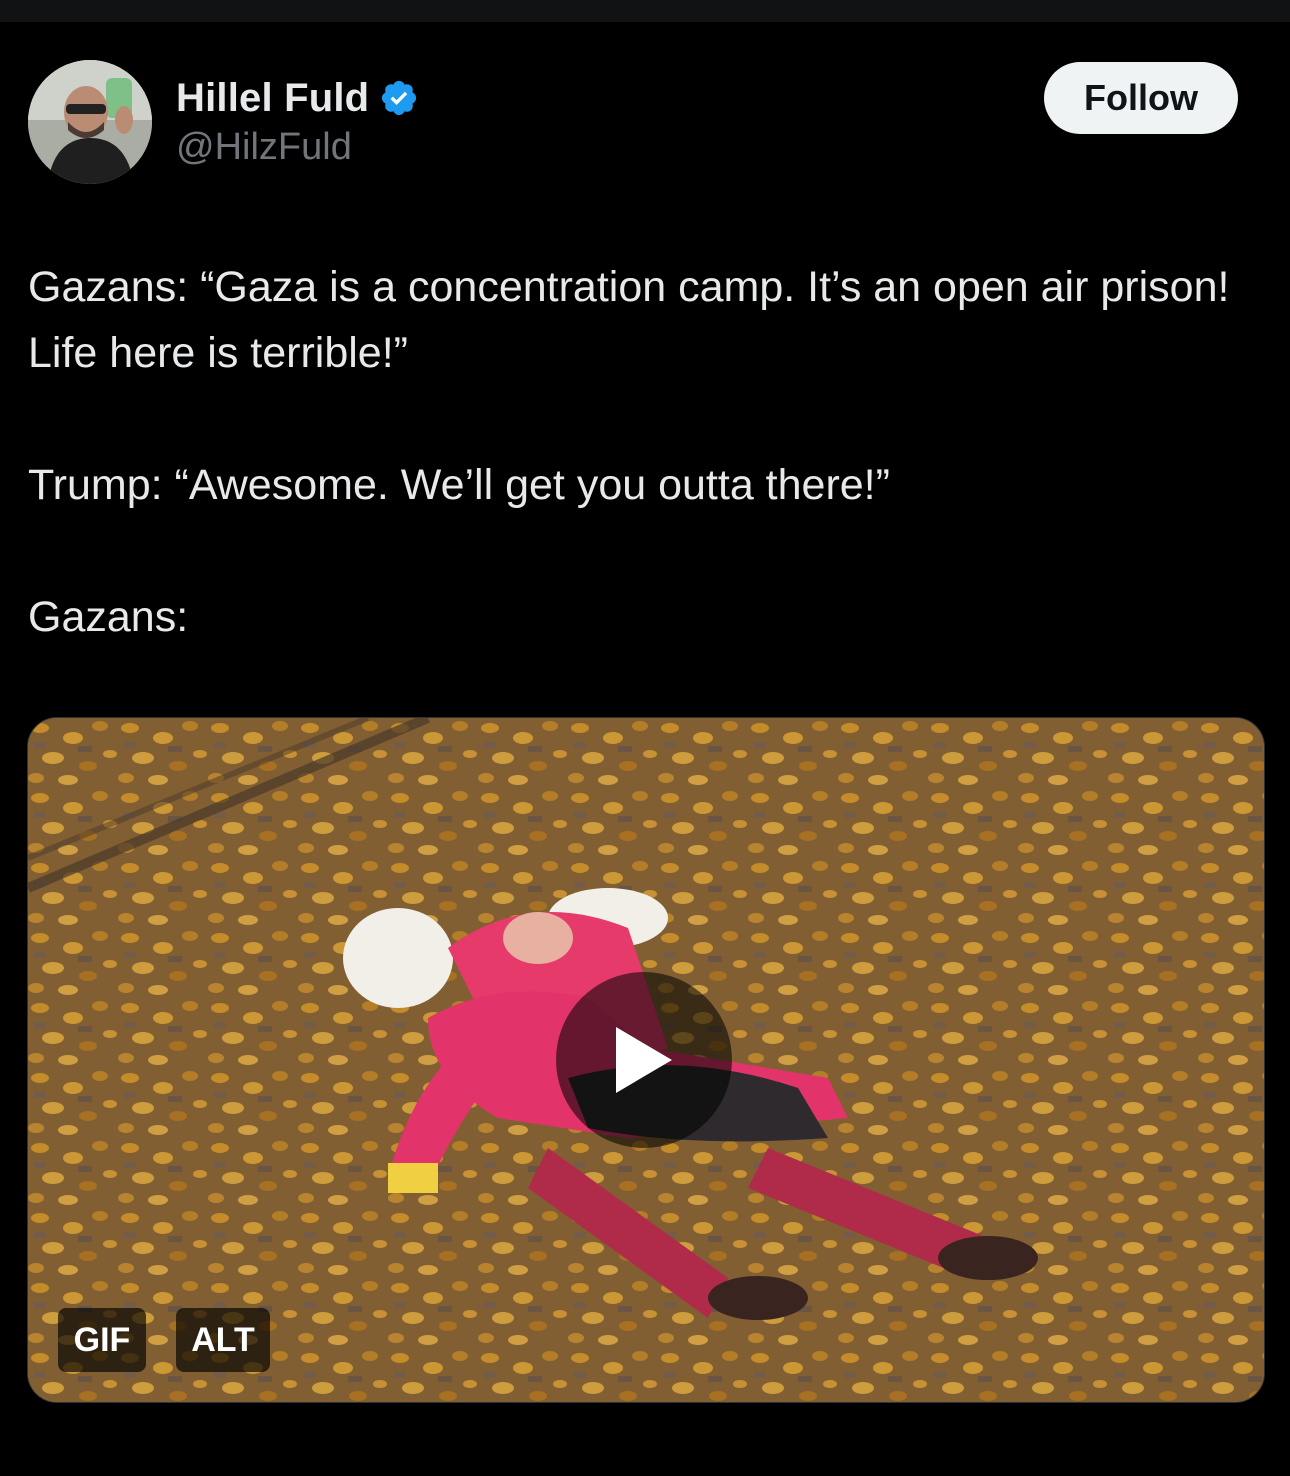 This screenshot has height=1476, width=1290. What do you see at coordinates (645, 11) in the screenshot?
I see `status-bar` at bounding box center [645, 11].